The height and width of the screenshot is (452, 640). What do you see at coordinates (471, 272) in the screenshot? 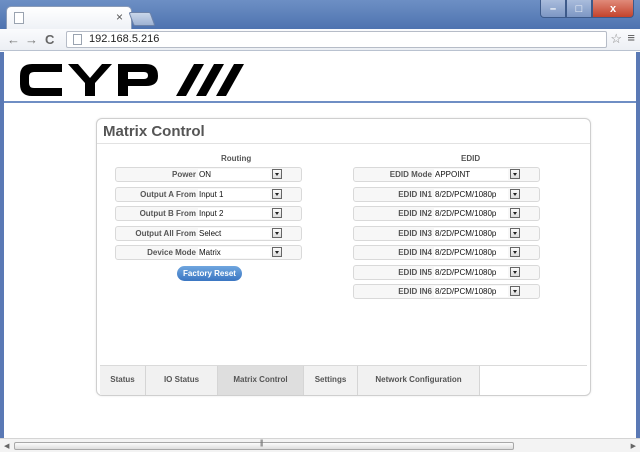
I see `edid-in5-select: 8/2D/PCM/1080p` at bounding box center [471, 272].